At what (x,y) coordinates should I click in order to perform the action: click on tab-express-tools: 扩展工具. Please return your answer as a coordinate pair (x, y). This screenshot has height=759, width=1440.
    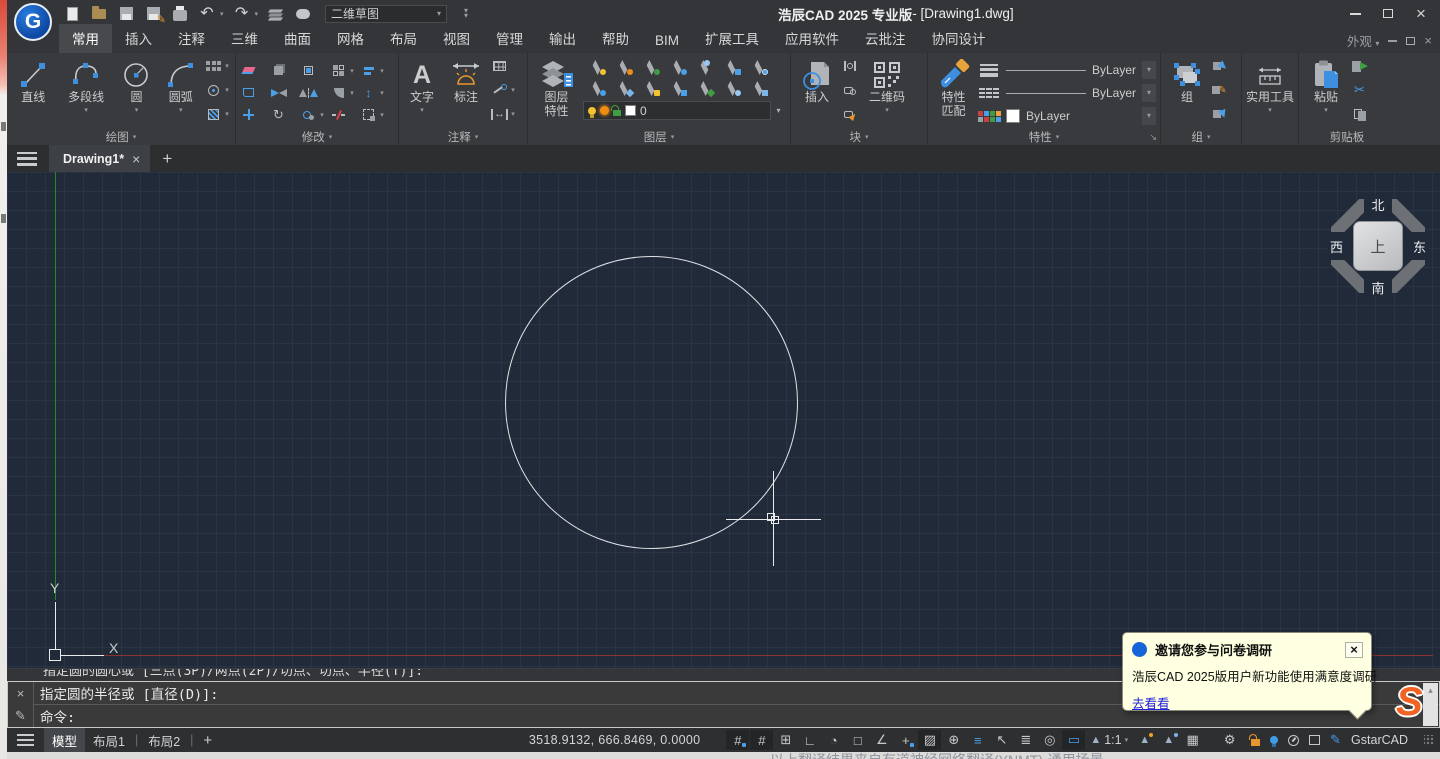
    Looking at the image, I should click on (732, 38).